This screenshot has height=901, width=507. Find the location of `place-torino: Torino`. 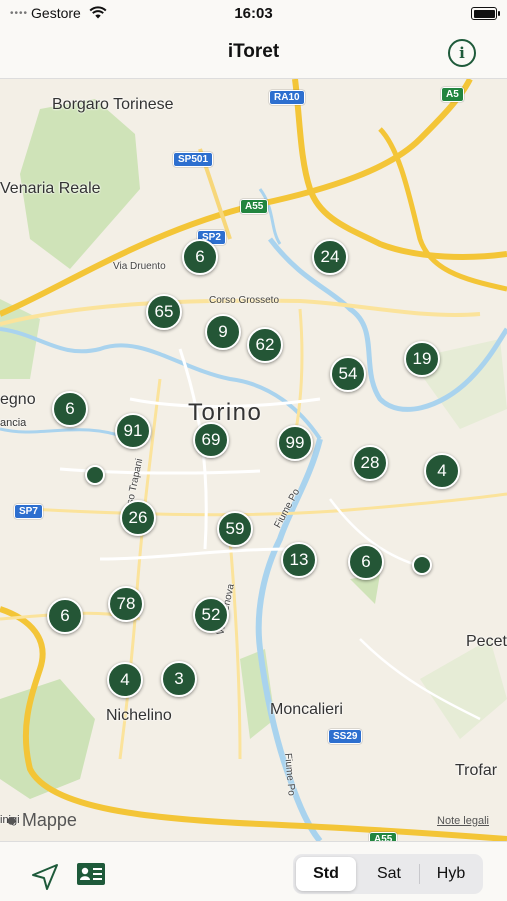

place-torino: Torino is located at coordinates (225, 412).